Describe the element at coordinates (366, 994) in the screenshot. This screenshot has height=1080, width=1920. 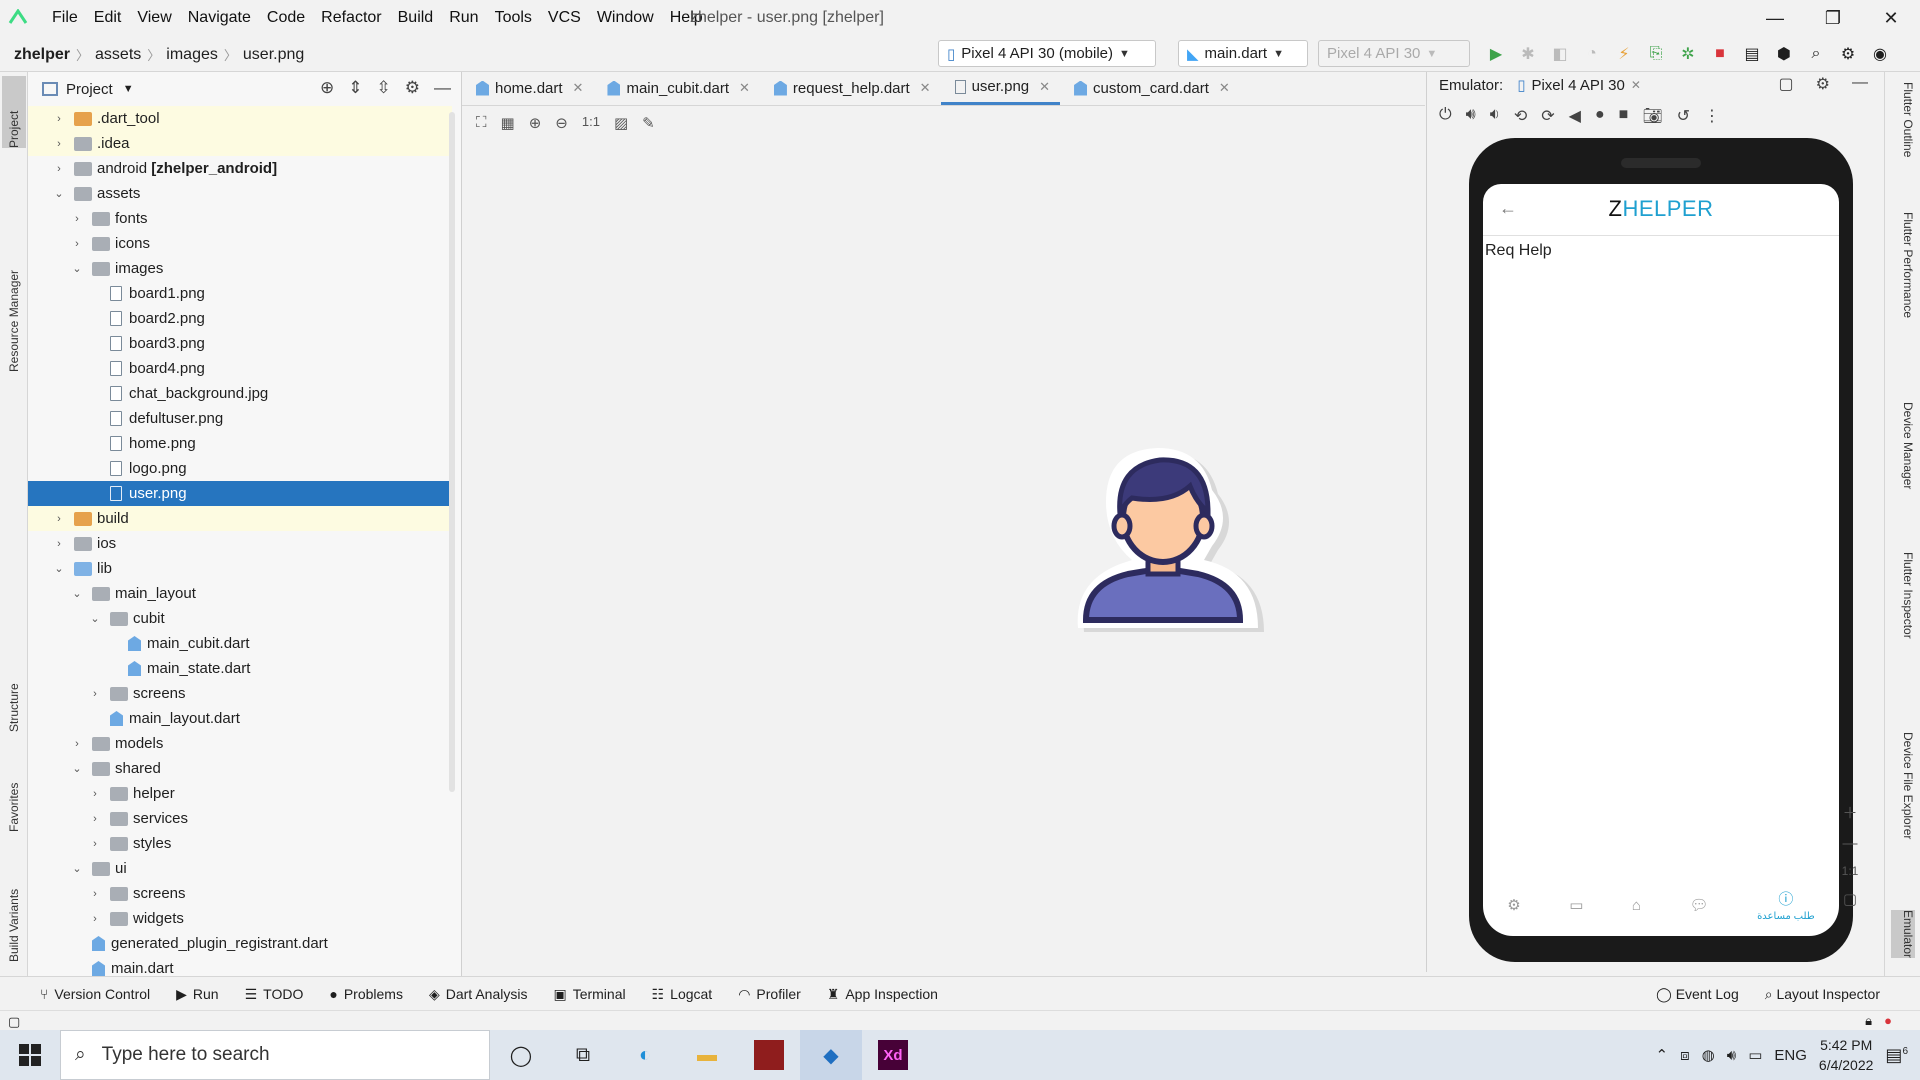
I see `tool-problems: ● Problems` at that location.